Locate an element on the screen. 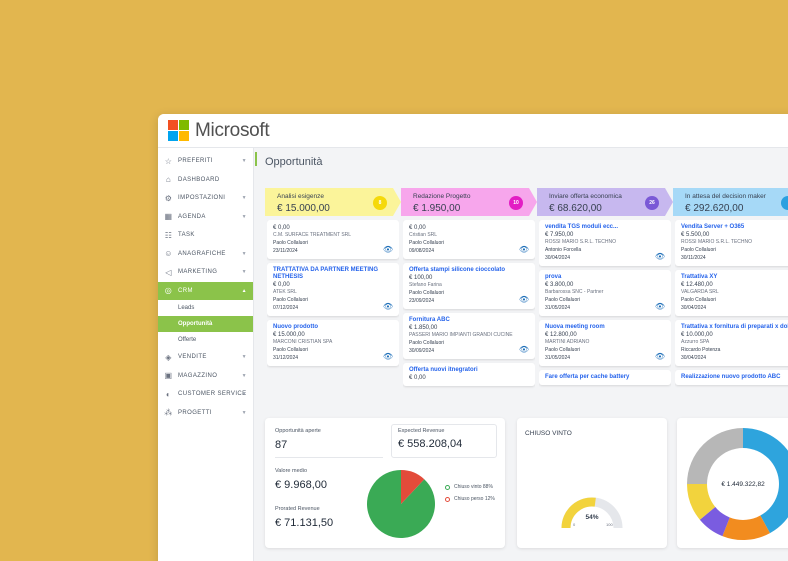 This screenshot has height=561, width=788. card-title: Fornitura ABC is located at coordinates (469, 320).